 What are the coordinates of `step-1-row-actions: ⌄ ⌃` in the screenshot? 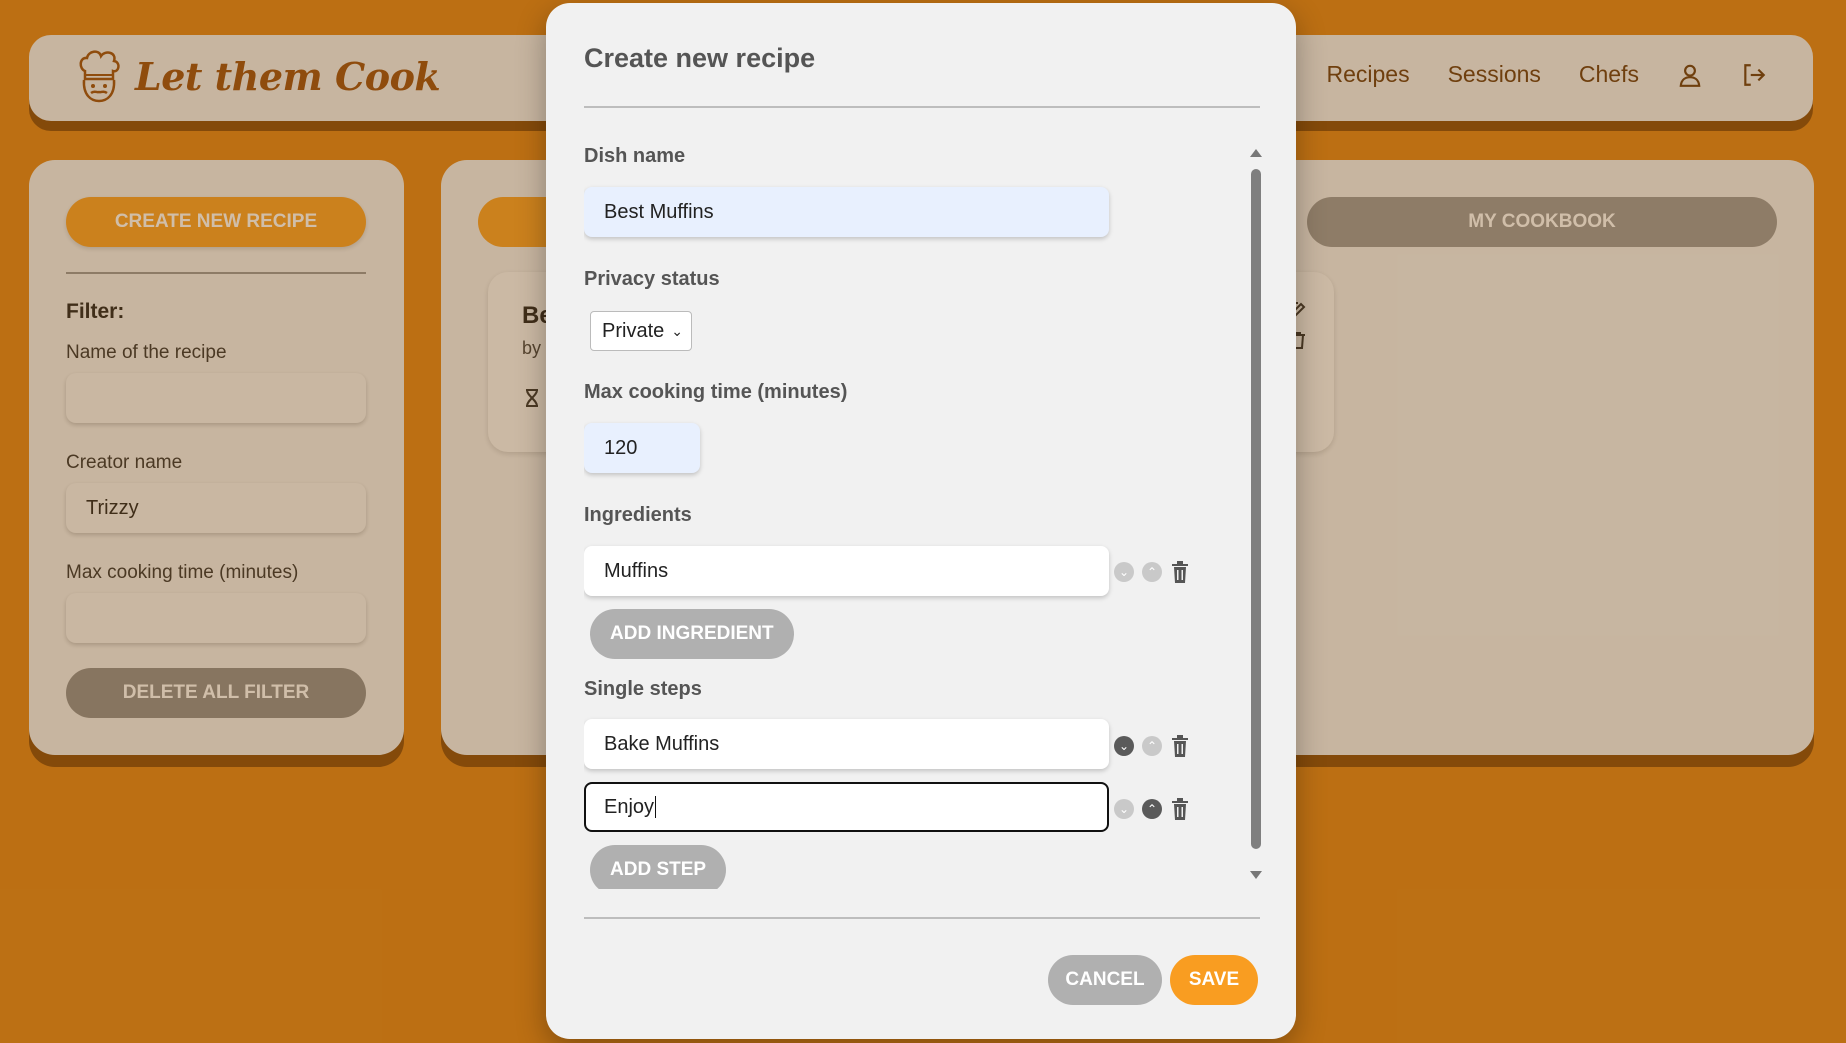 It's located at (1152, 746).